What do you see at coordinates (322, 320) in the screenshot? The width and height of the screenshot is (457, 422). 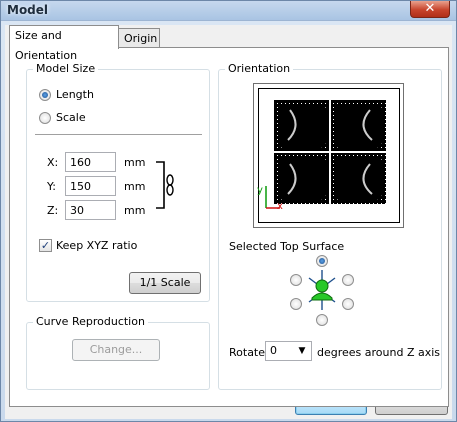 I see `top-surface-bottom-radio` at bounding box center [322, 320].